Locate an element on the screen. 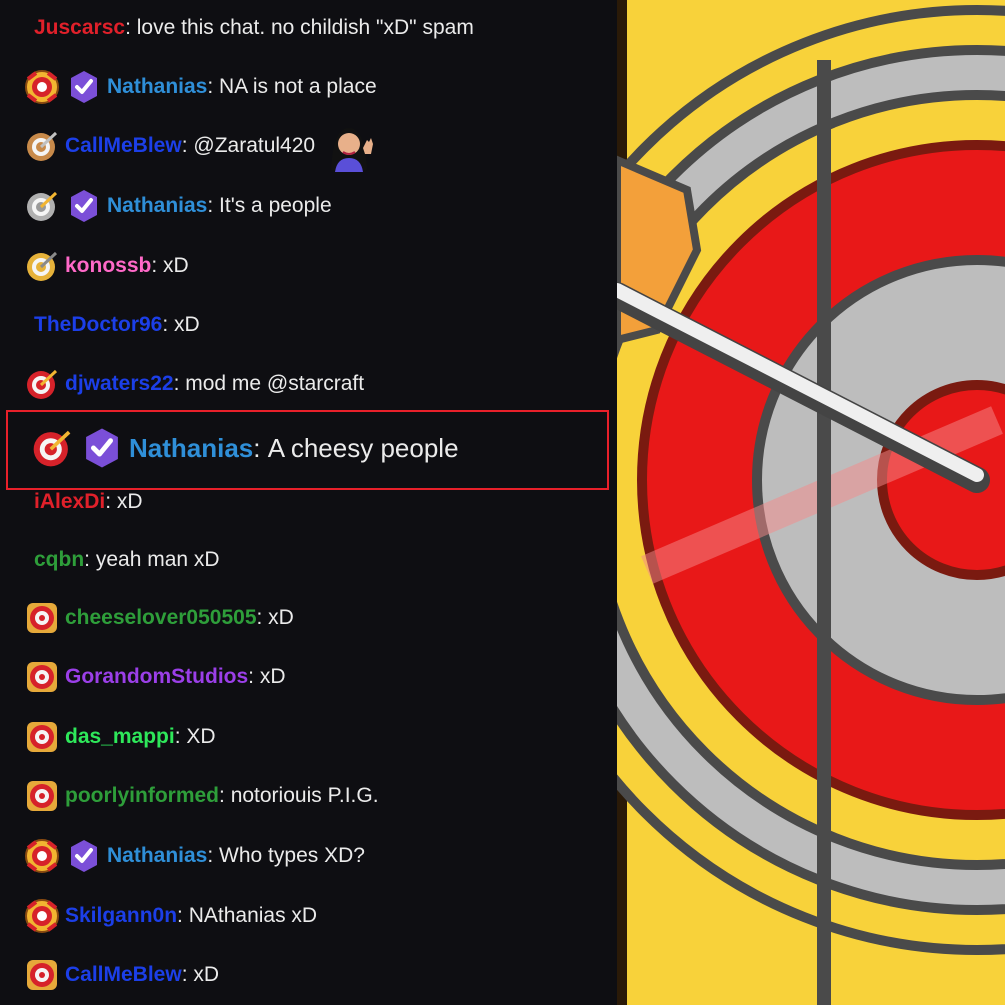  chat-message: Nathanias: Who types XD? is located at coordinates (308, 856).